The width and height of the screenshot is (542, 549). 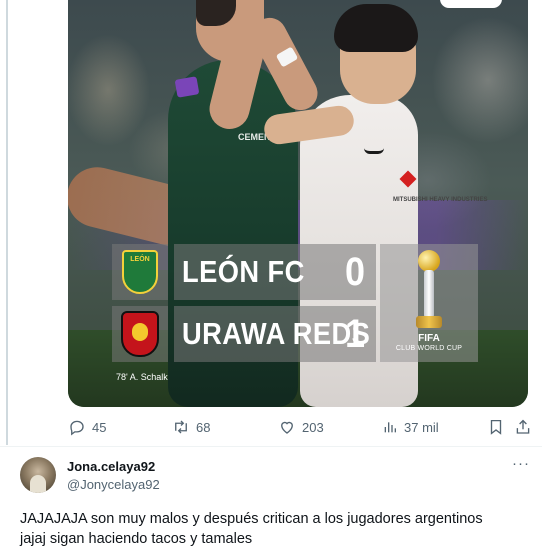 What do you see at coordinates (203, 427) in the screenshot?
I see `repost-count: 68` at bounding box center [203, 427].